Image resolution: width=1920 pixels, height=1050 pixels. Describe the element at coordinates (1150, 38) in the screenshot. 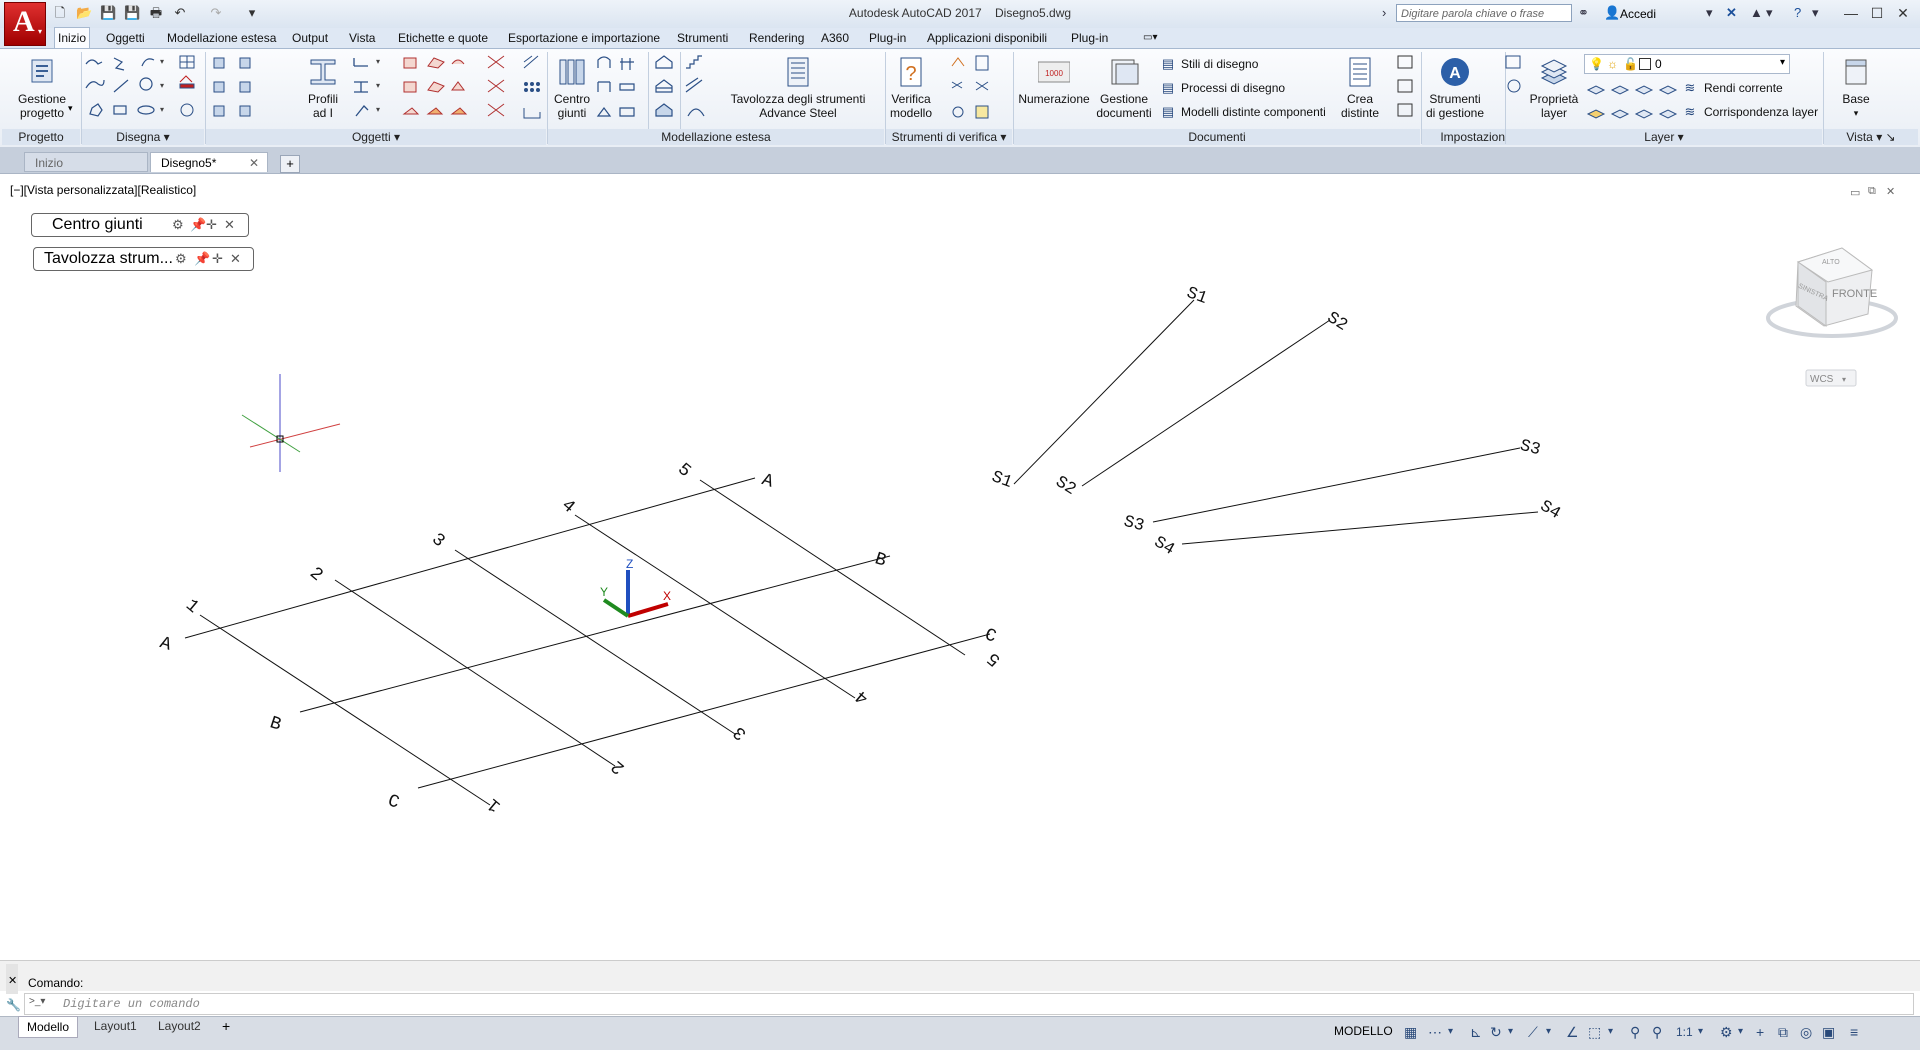

I see `ribbon-options-icon: ▭▾` at that location.